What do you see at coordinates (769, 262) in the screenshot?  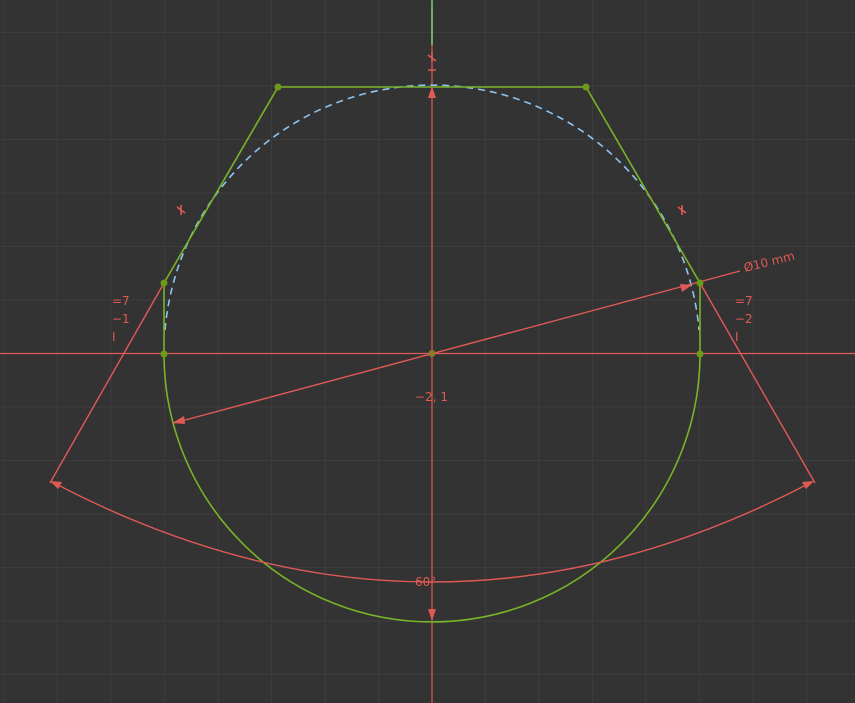 I see `diameter-dimension-label: Ø10 mm` at bounding box center [769, 262].